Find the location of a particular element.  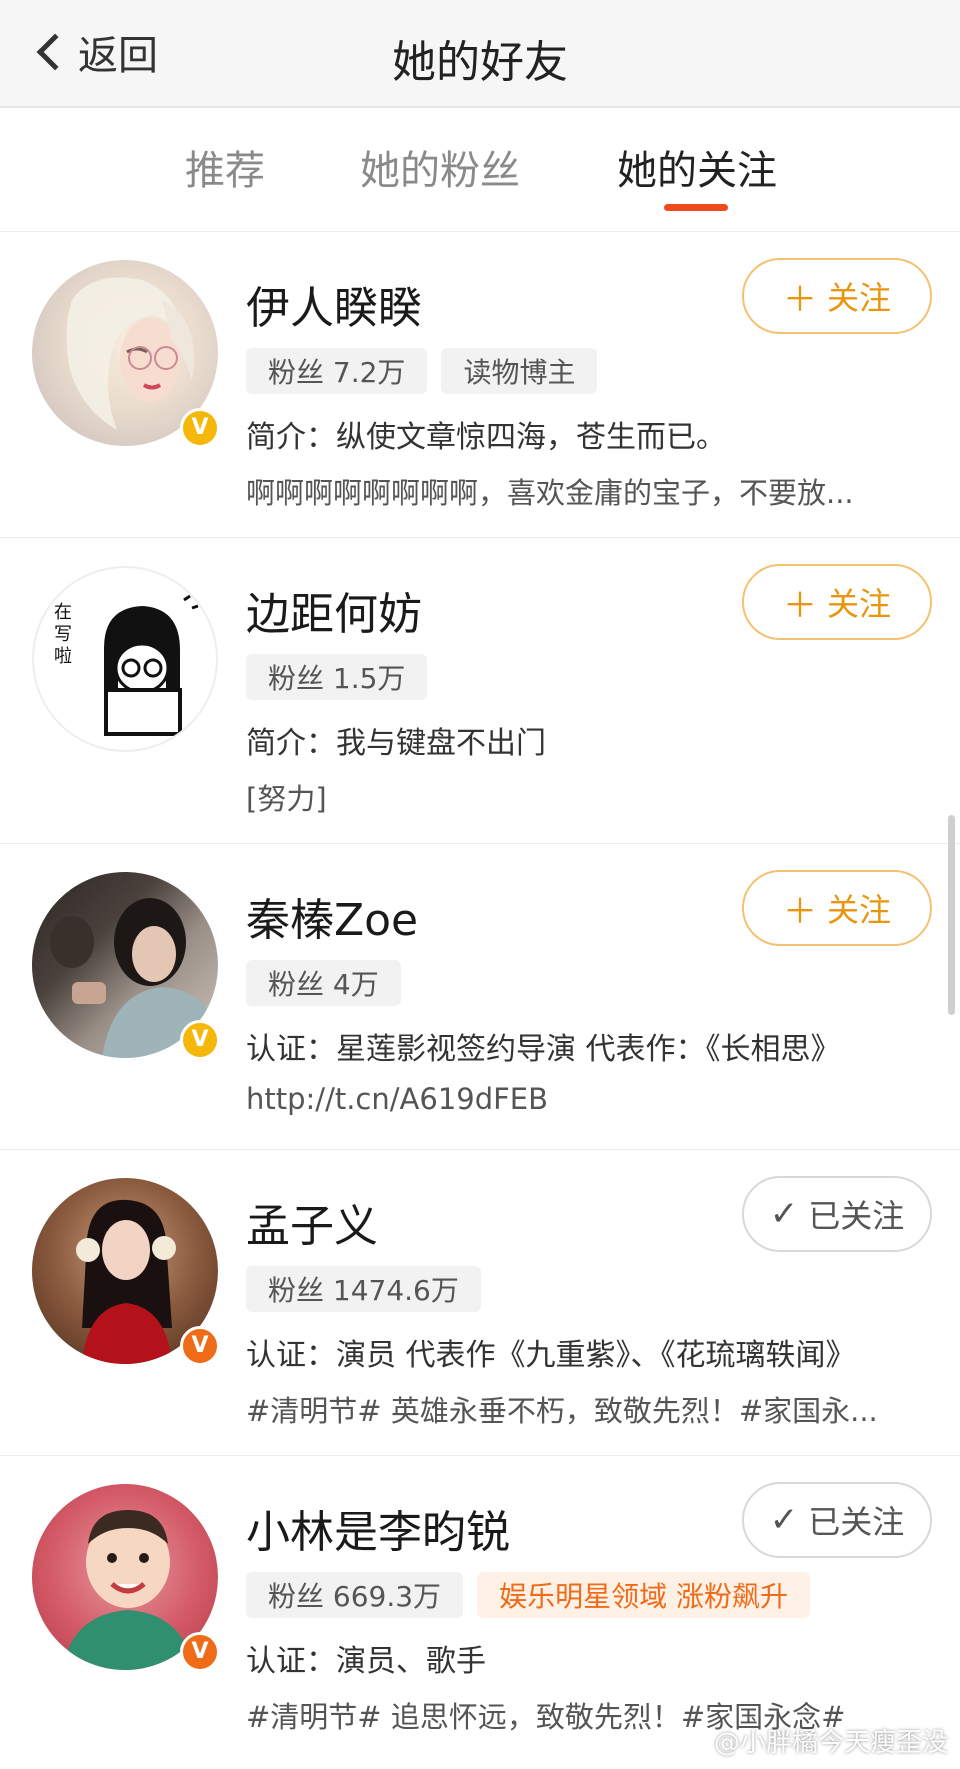

scrollbar is located at coordinates (951, 915).